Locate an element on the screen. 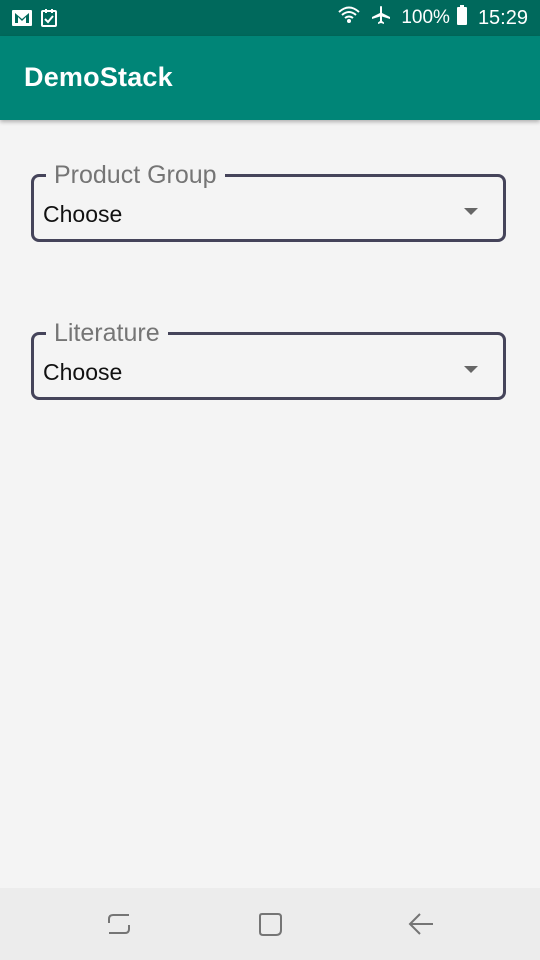  navigation-bar is located at coordinates (270, 924).